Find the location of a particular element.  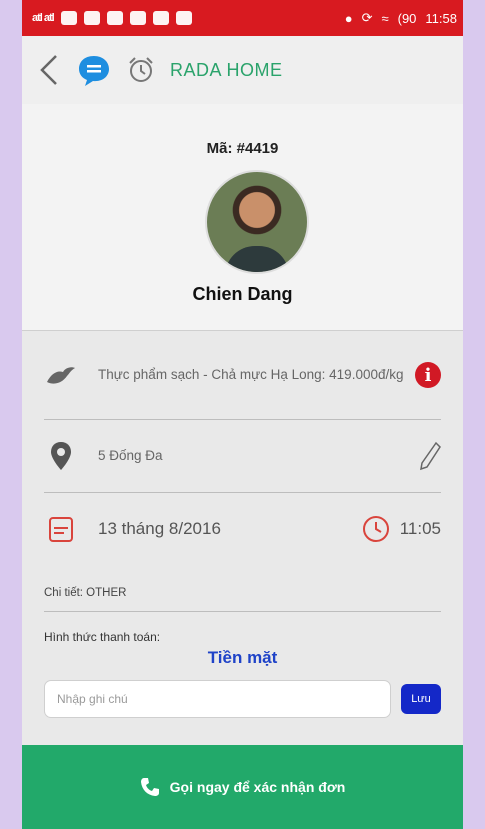

order-date: 13 tháng 8/2016 is located at coordinates (159, 528).